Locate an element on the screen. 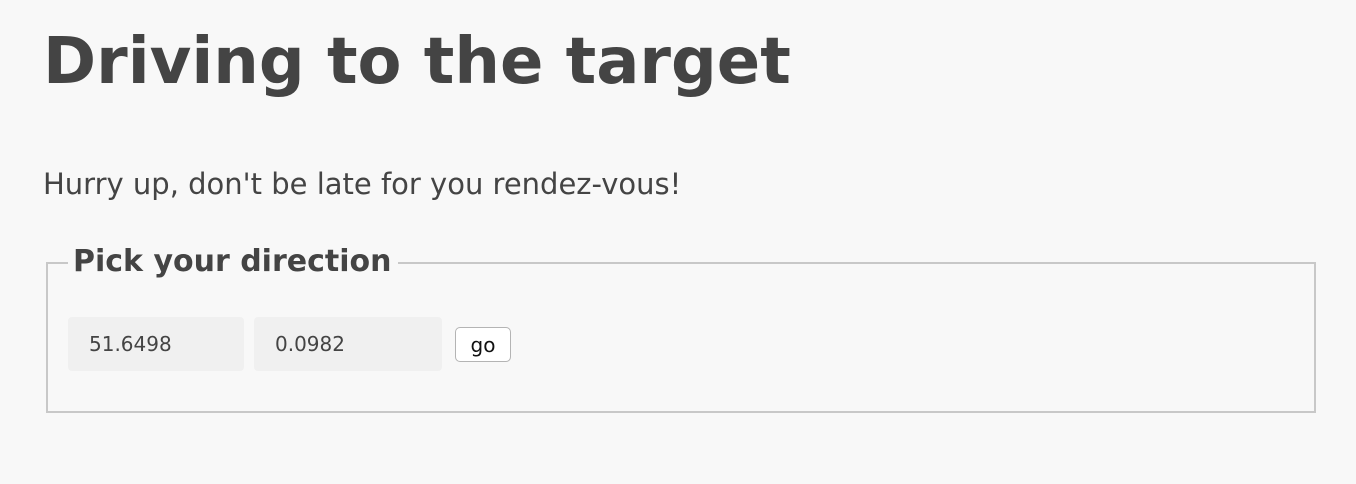  page-title: Driving to the target is located at coordinates (417, 62).